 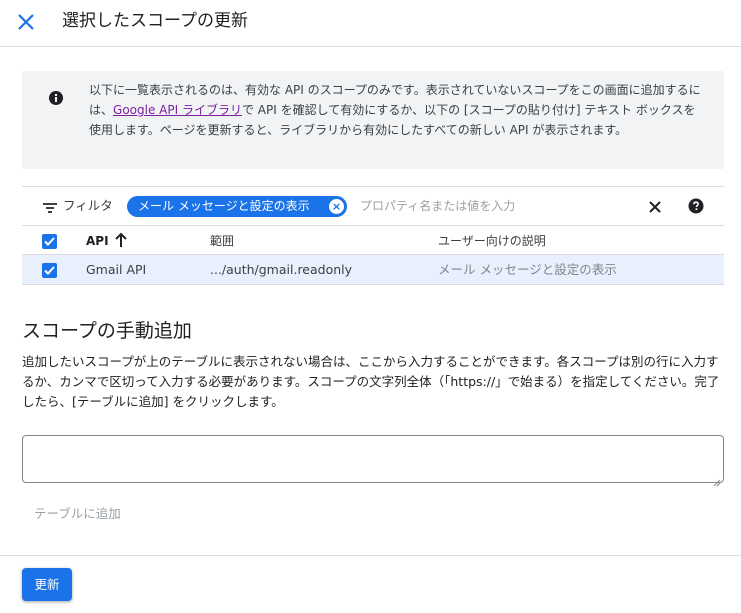 I want to click on dialog-footer: 更新, so click(x=370, y=584).